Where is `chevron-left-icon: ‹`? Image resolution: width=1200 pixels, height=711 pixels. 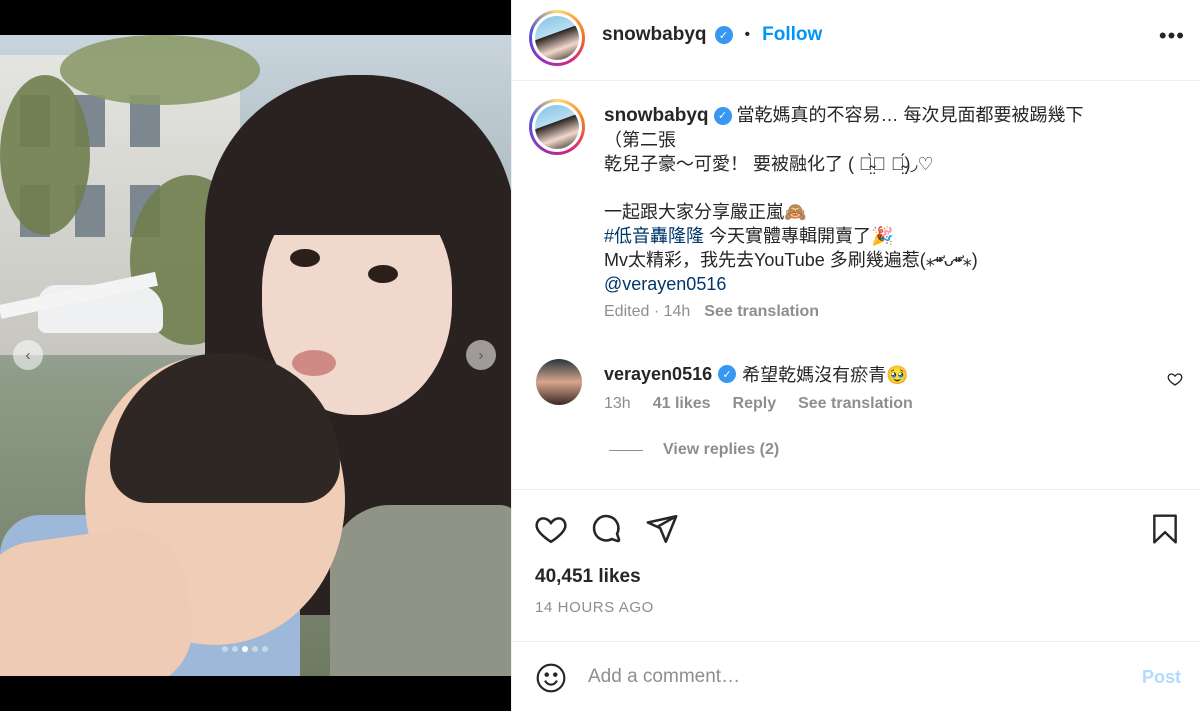
chevron-left-icon: ‹ is located at coordinates (28, 355).